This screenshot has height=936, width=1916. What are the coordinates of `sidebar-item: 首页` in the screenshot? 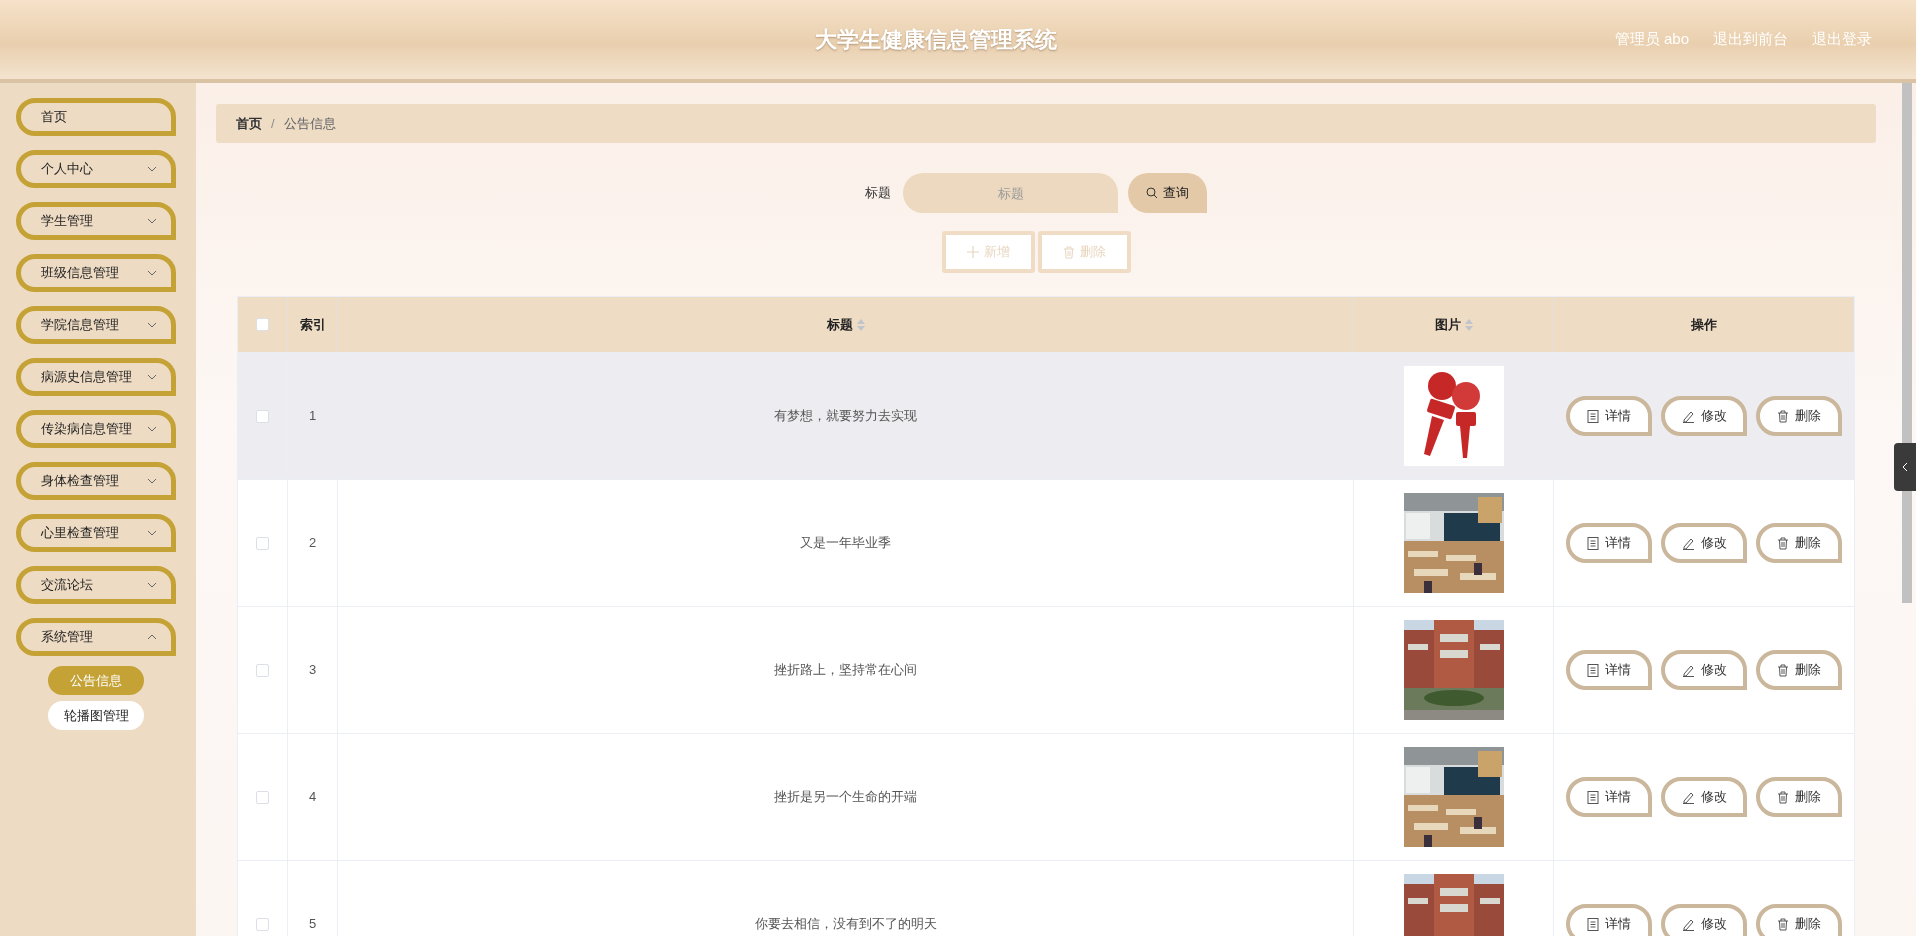 It's located at (96, 117).